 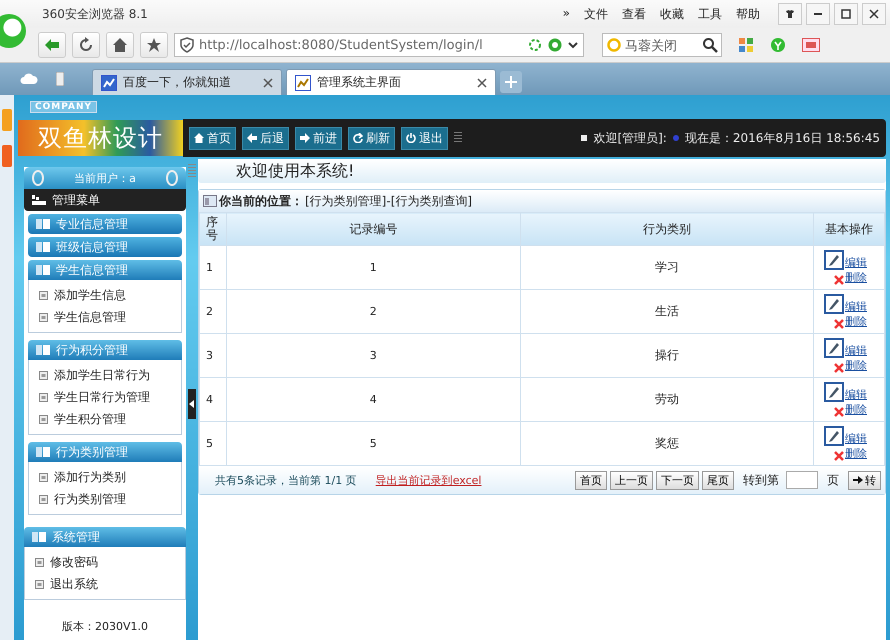 I want to click on record-summary: 共有5条记录，当前第 1/1 页, so click(x=286, y=480).